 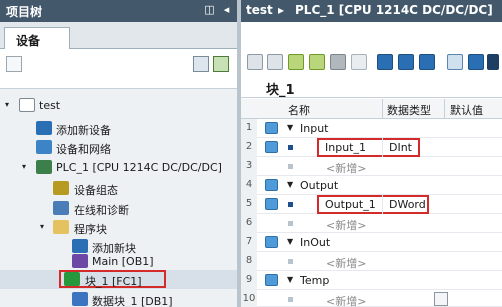 I want to click on tree-item-test: ▾ test, so click(x=118, y=105).